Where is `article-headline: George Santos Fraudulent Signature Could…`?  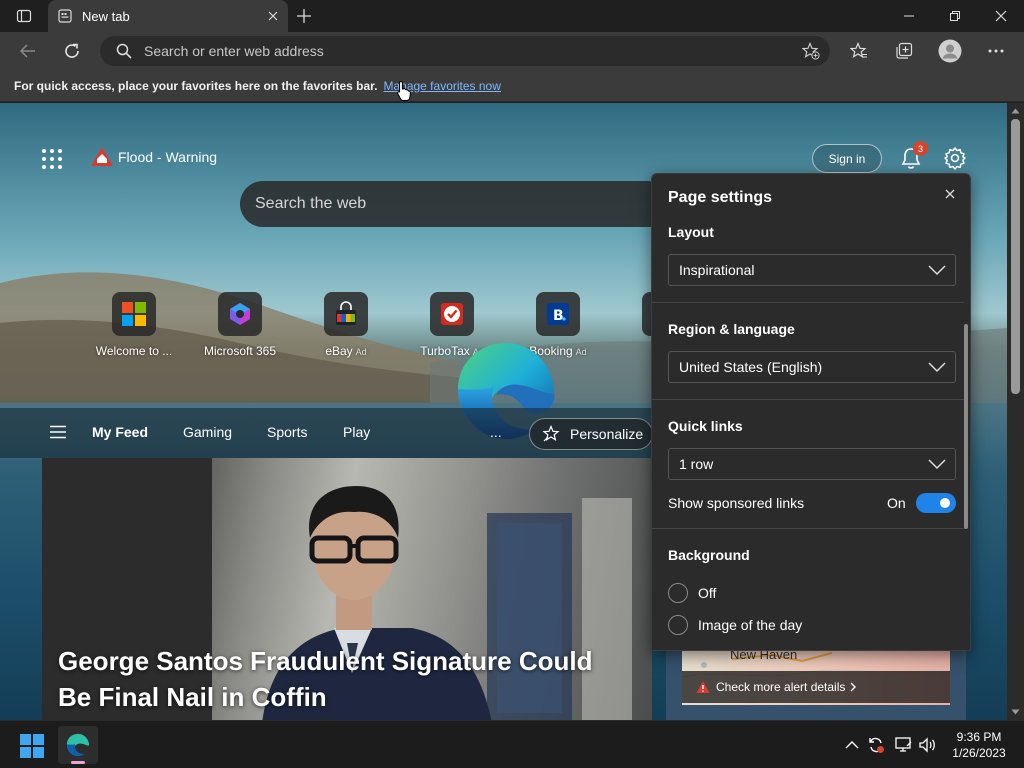 article-headline: George Santos Fraudulent Signature Could… is located at coordinates (343, 679).